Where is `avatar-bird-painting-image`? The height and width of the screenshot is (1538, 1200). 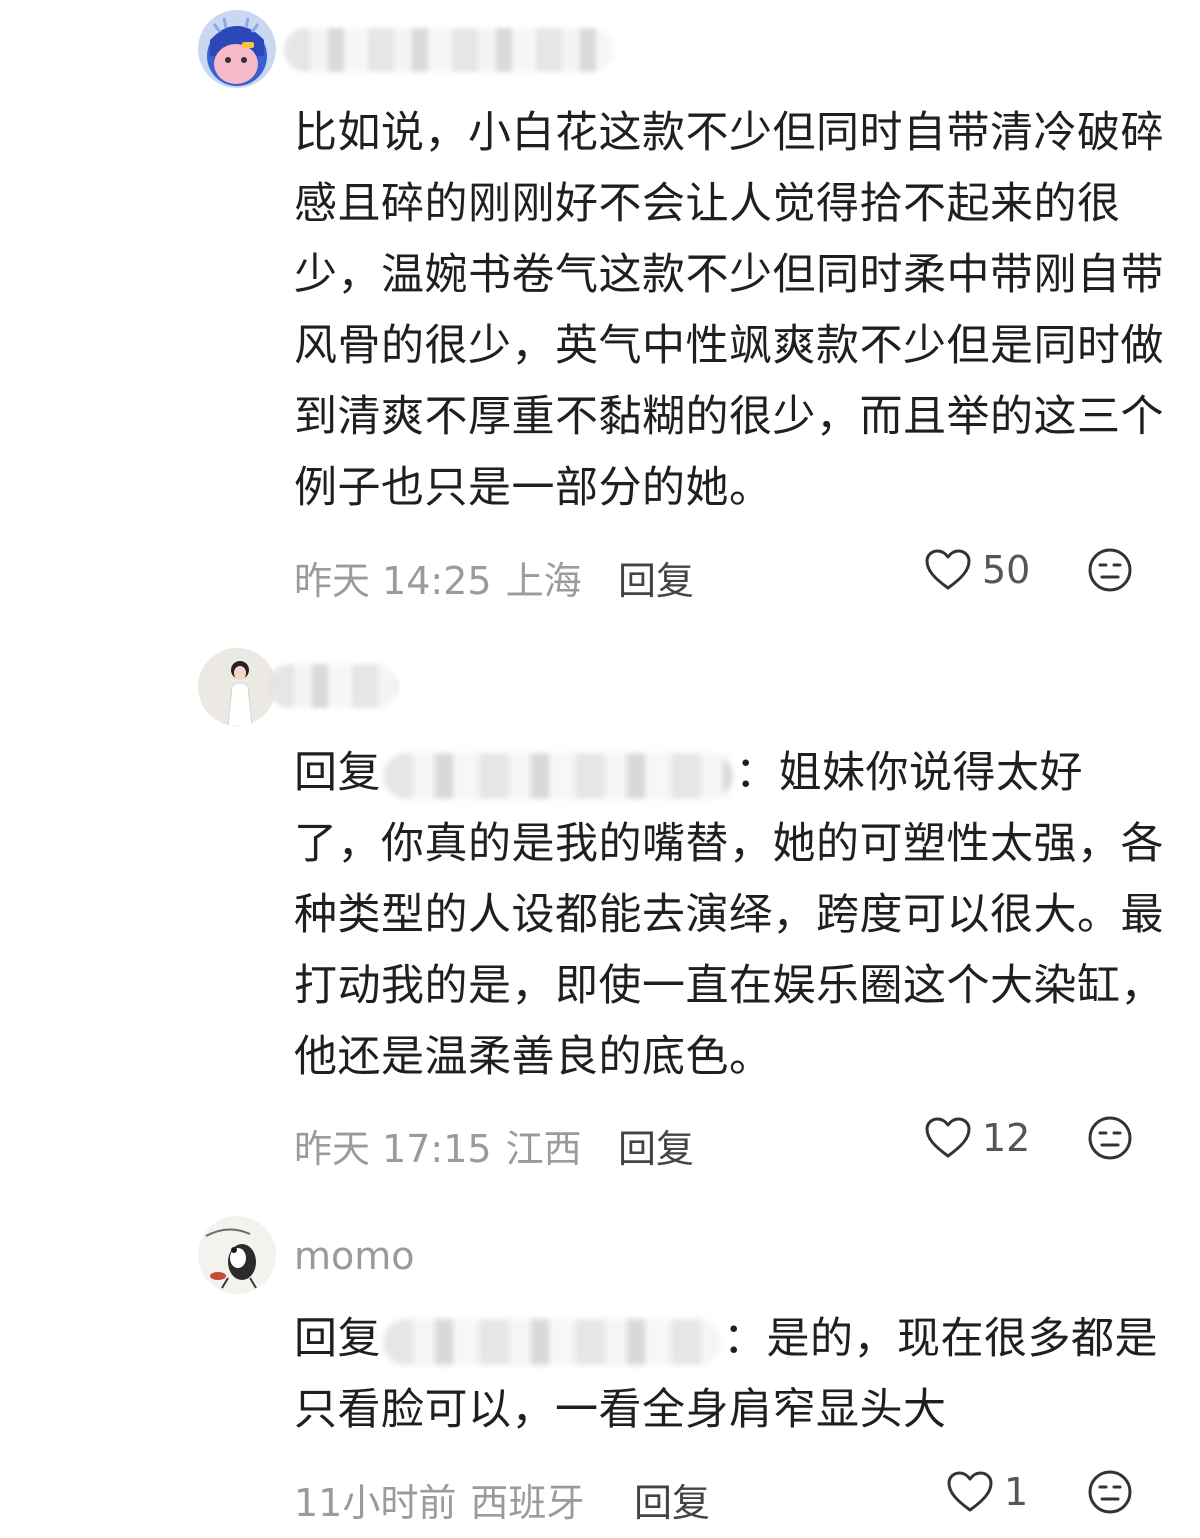 avatar-bird-painting-image is located at coordinates (237, 1255).